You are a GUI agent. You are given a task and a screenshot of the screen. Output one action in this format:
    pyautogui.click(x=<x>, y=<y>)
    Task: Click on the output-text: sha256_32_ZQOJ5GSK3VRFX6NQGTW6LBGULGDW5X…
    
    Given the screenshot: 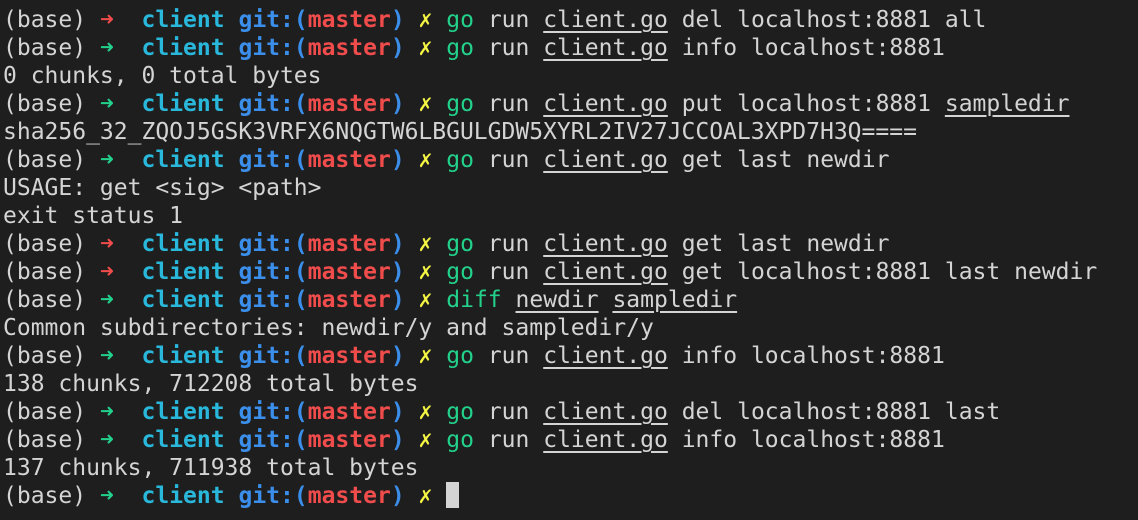 What is the action you would take?
    pyautogui.click(x=460, y=132)
    